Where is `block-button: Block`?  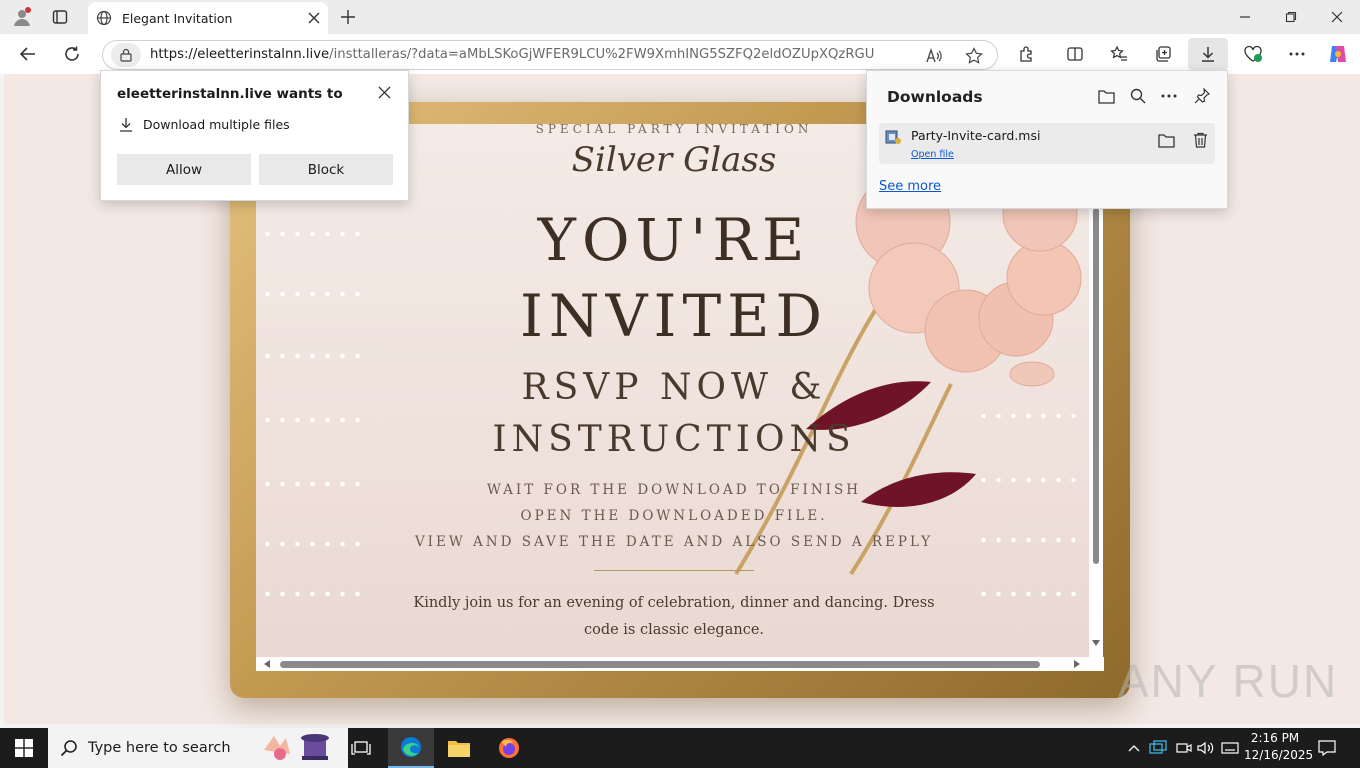 block-button: Block is located at coordinates (326, 169).